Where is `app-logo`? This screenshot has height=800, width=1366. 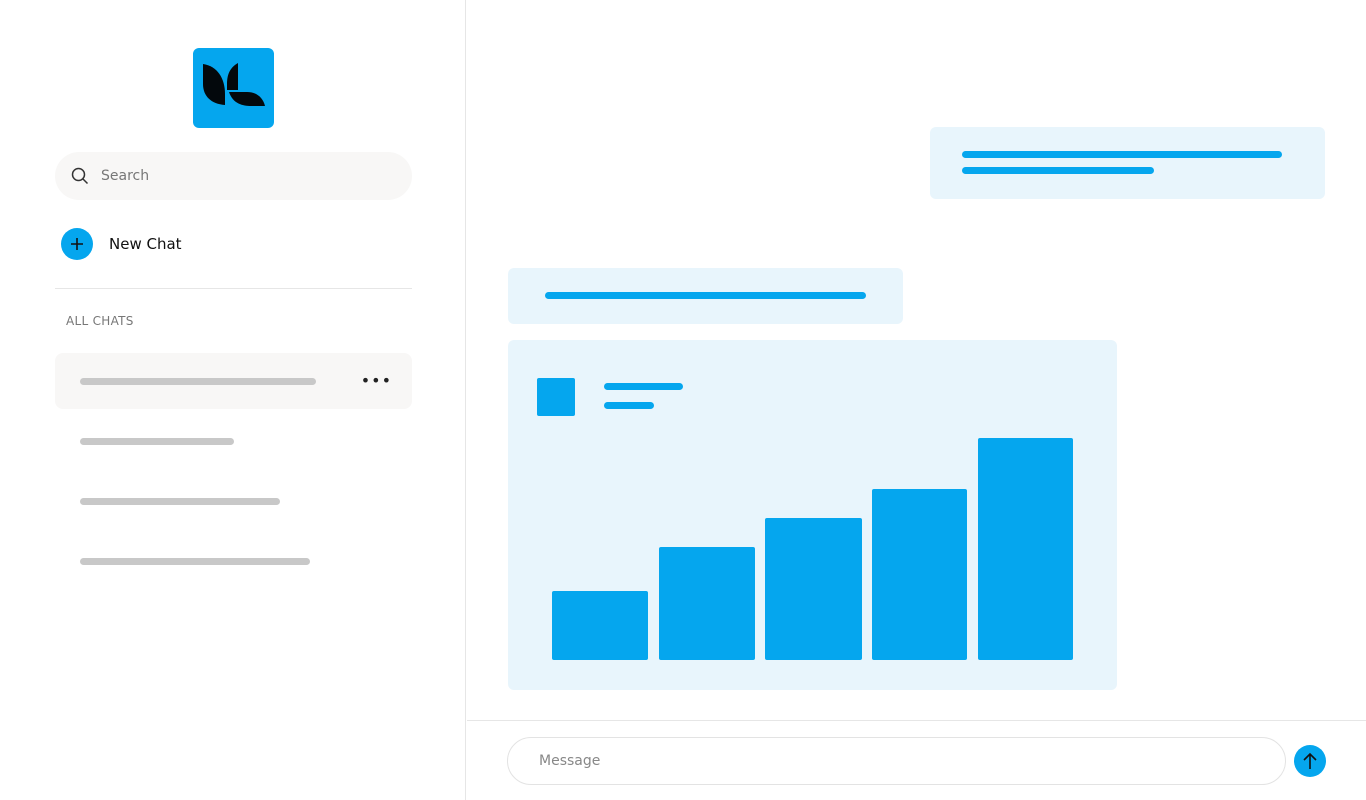 app-logo is located at coordinates (233, 88).